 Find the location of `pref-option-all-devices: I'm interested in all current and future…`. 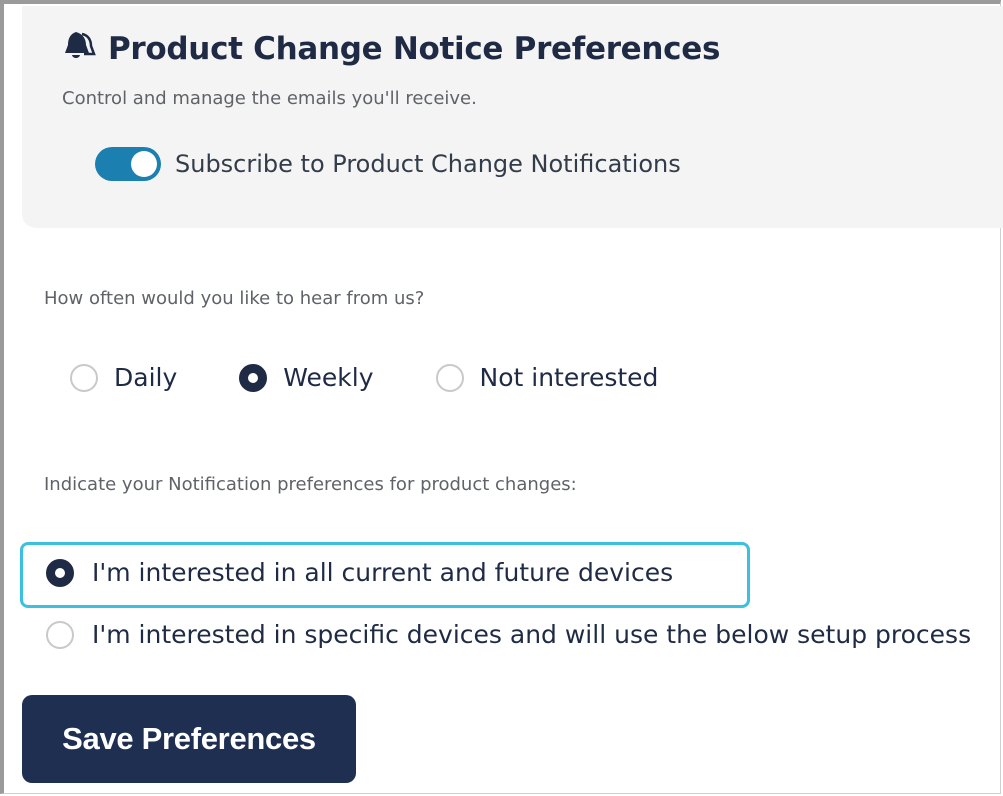

pref-option-all-devices: I'm interested in all current and future… is located at coordinates (359, 572).